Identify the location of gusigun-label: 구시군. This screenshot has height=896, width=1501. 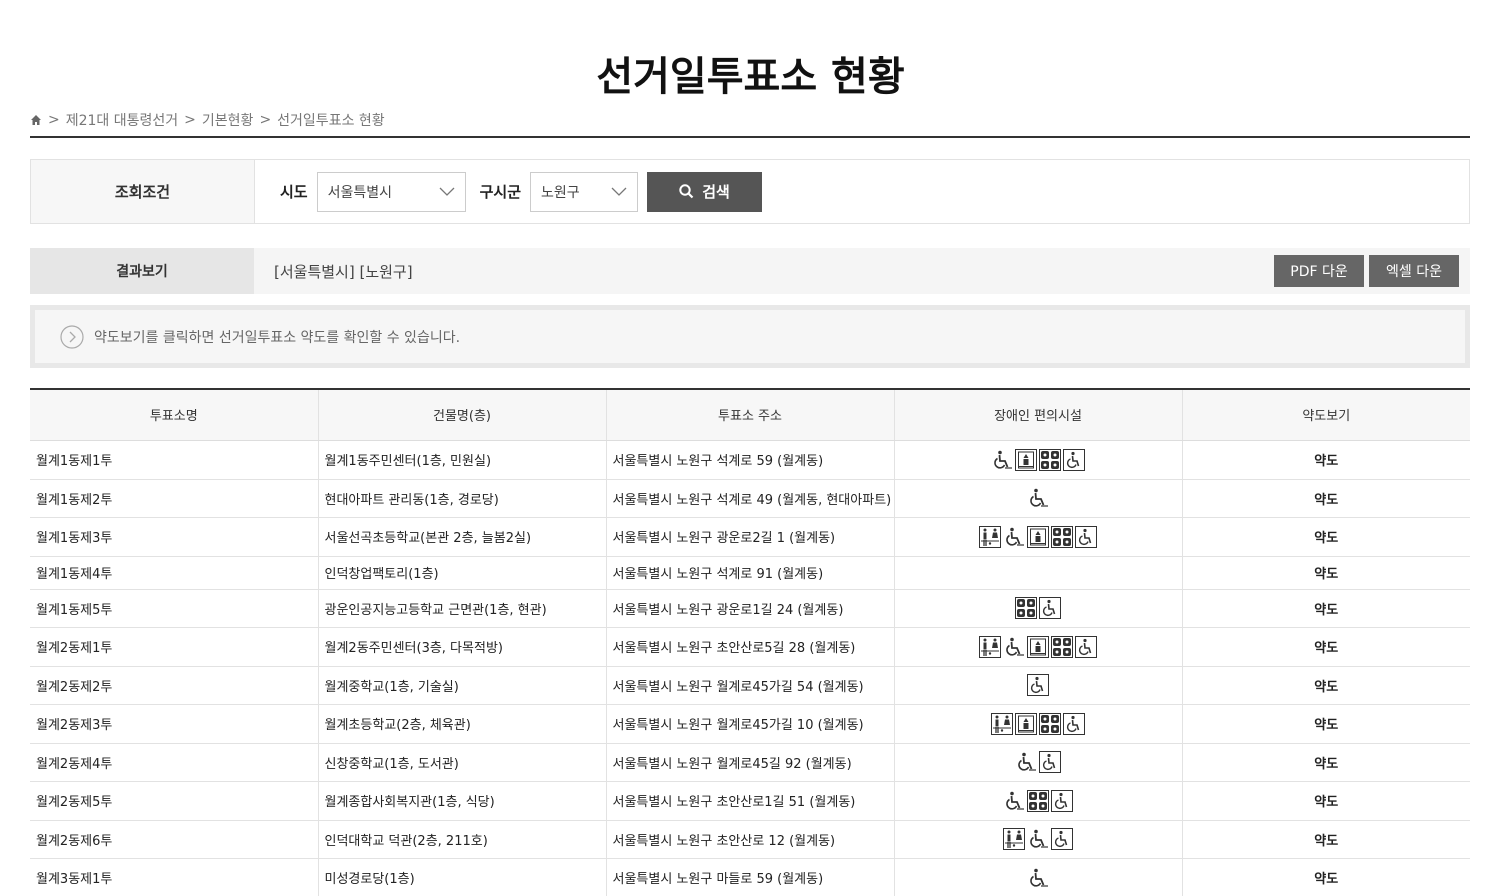
(500, 192).